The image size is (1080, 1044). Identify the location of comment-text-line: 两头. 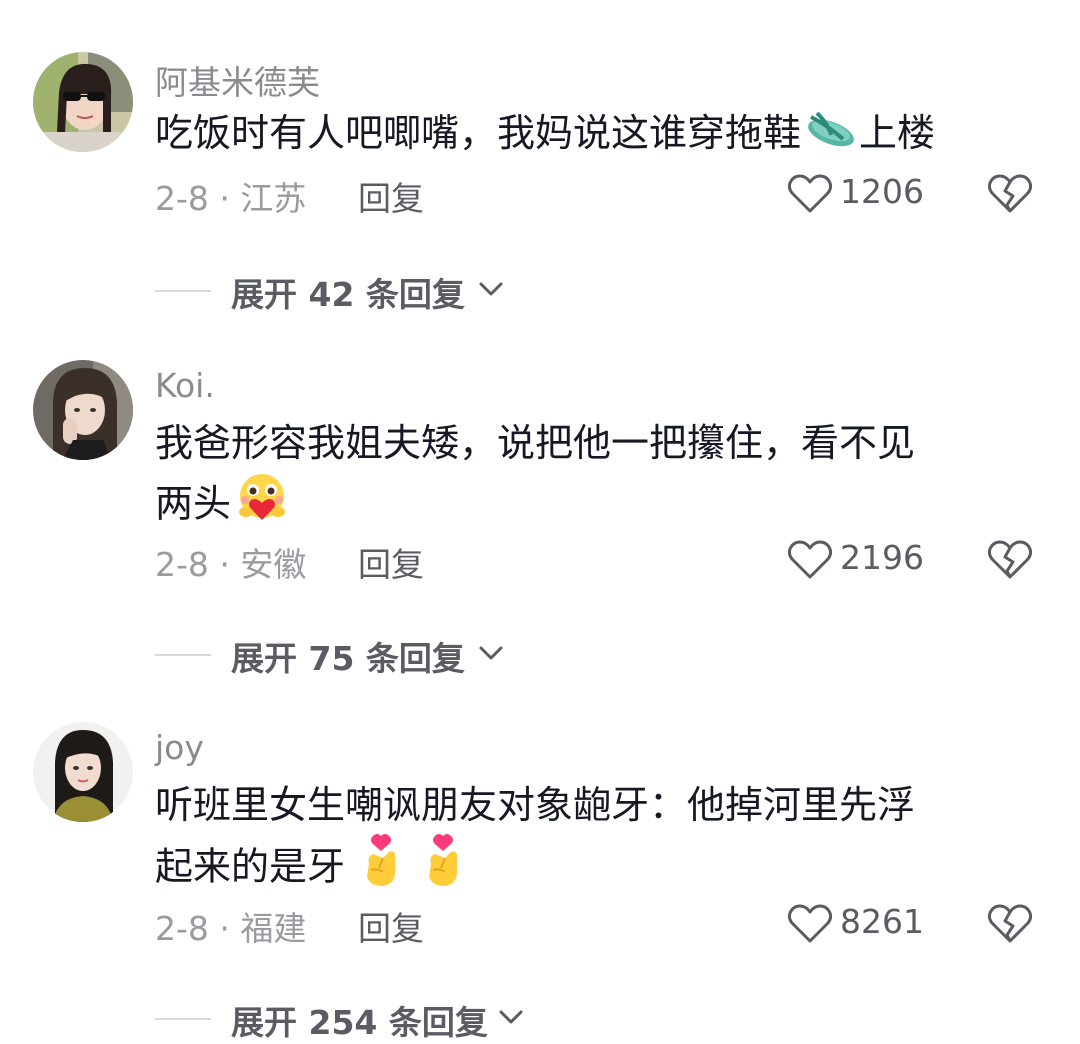
(193, 503).